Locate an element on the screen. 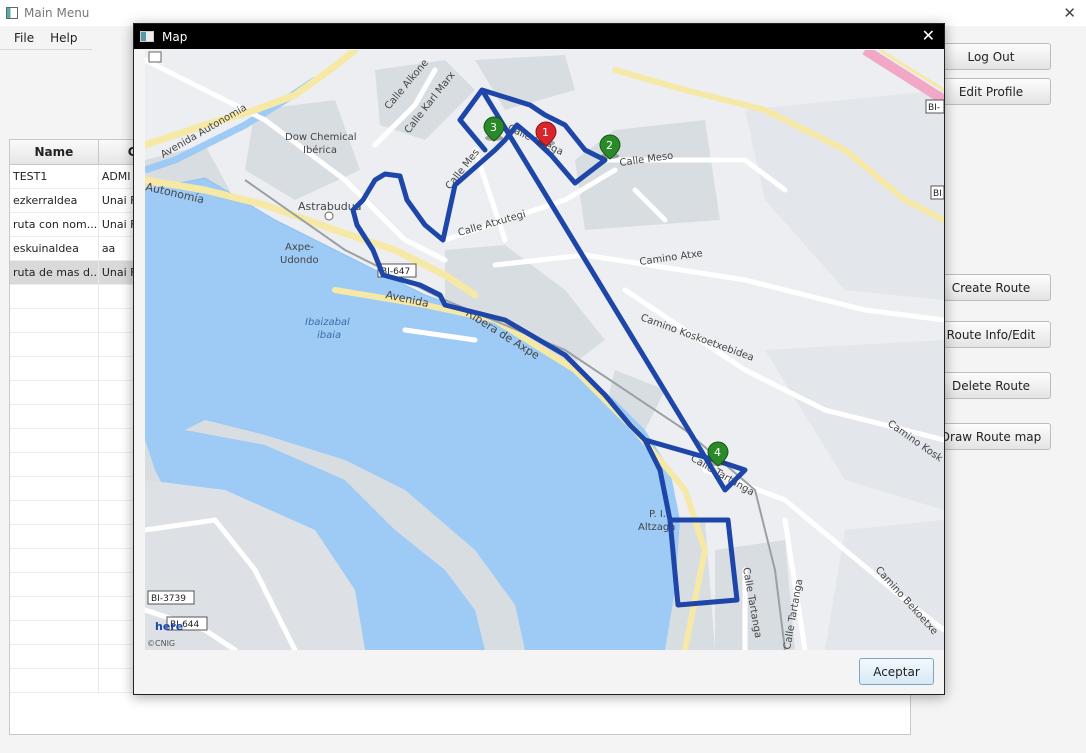  window-title: Main Menu is located at coordinates (57, 13).